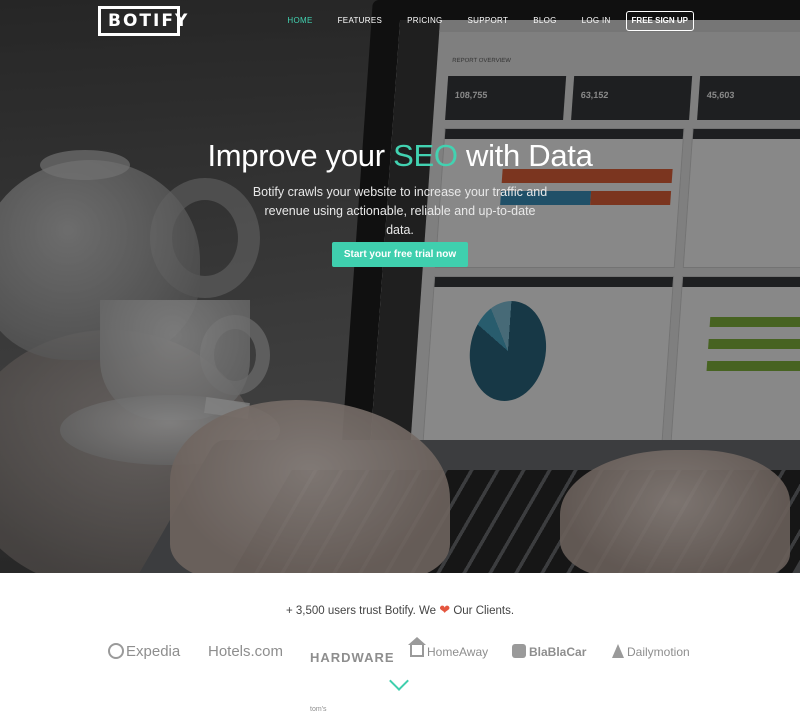 The image size is (800, 713). What do you see at coordinates (458, 652) in the screenshot?
I see `client-name: HomeAway` at bounding box center [458, 652].